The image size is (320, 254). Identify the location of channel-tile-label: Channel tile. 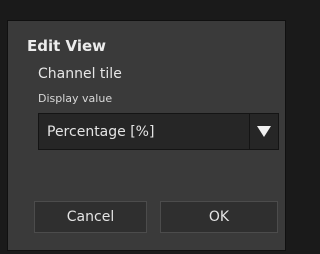
(80, 74).